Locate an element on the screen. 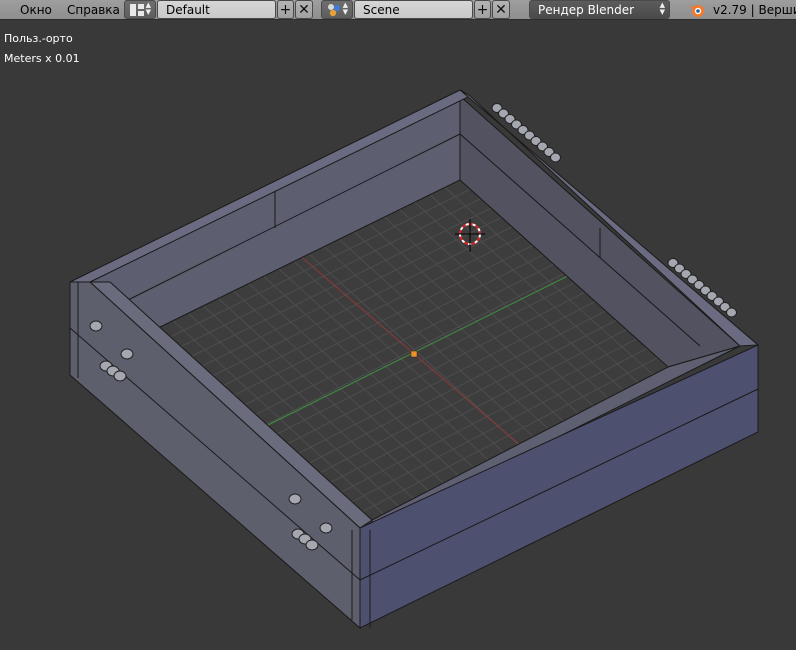  scene-icon is located at coordinates (334, 10).